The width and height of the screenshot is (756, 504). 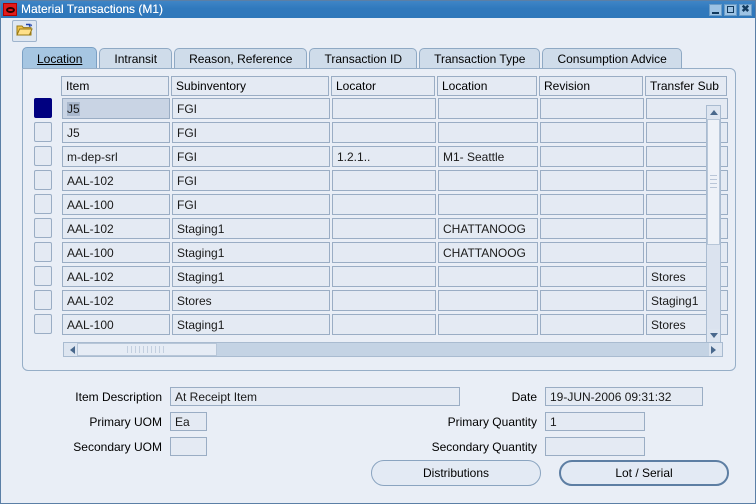 What do you see at coordinates (713, 112) in the screenshot?
I see `scroll-up-arrow-icon` at bounding box center [713, 112].